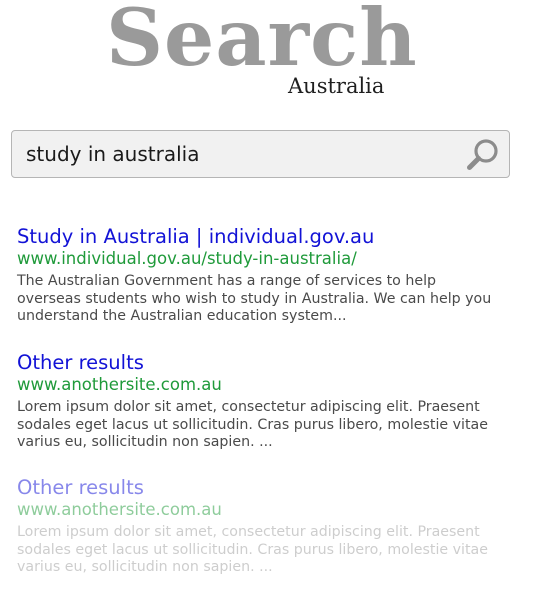 The width and height of the screenshot is (549, 601). I want to click on search-bar, so click(260, 154).